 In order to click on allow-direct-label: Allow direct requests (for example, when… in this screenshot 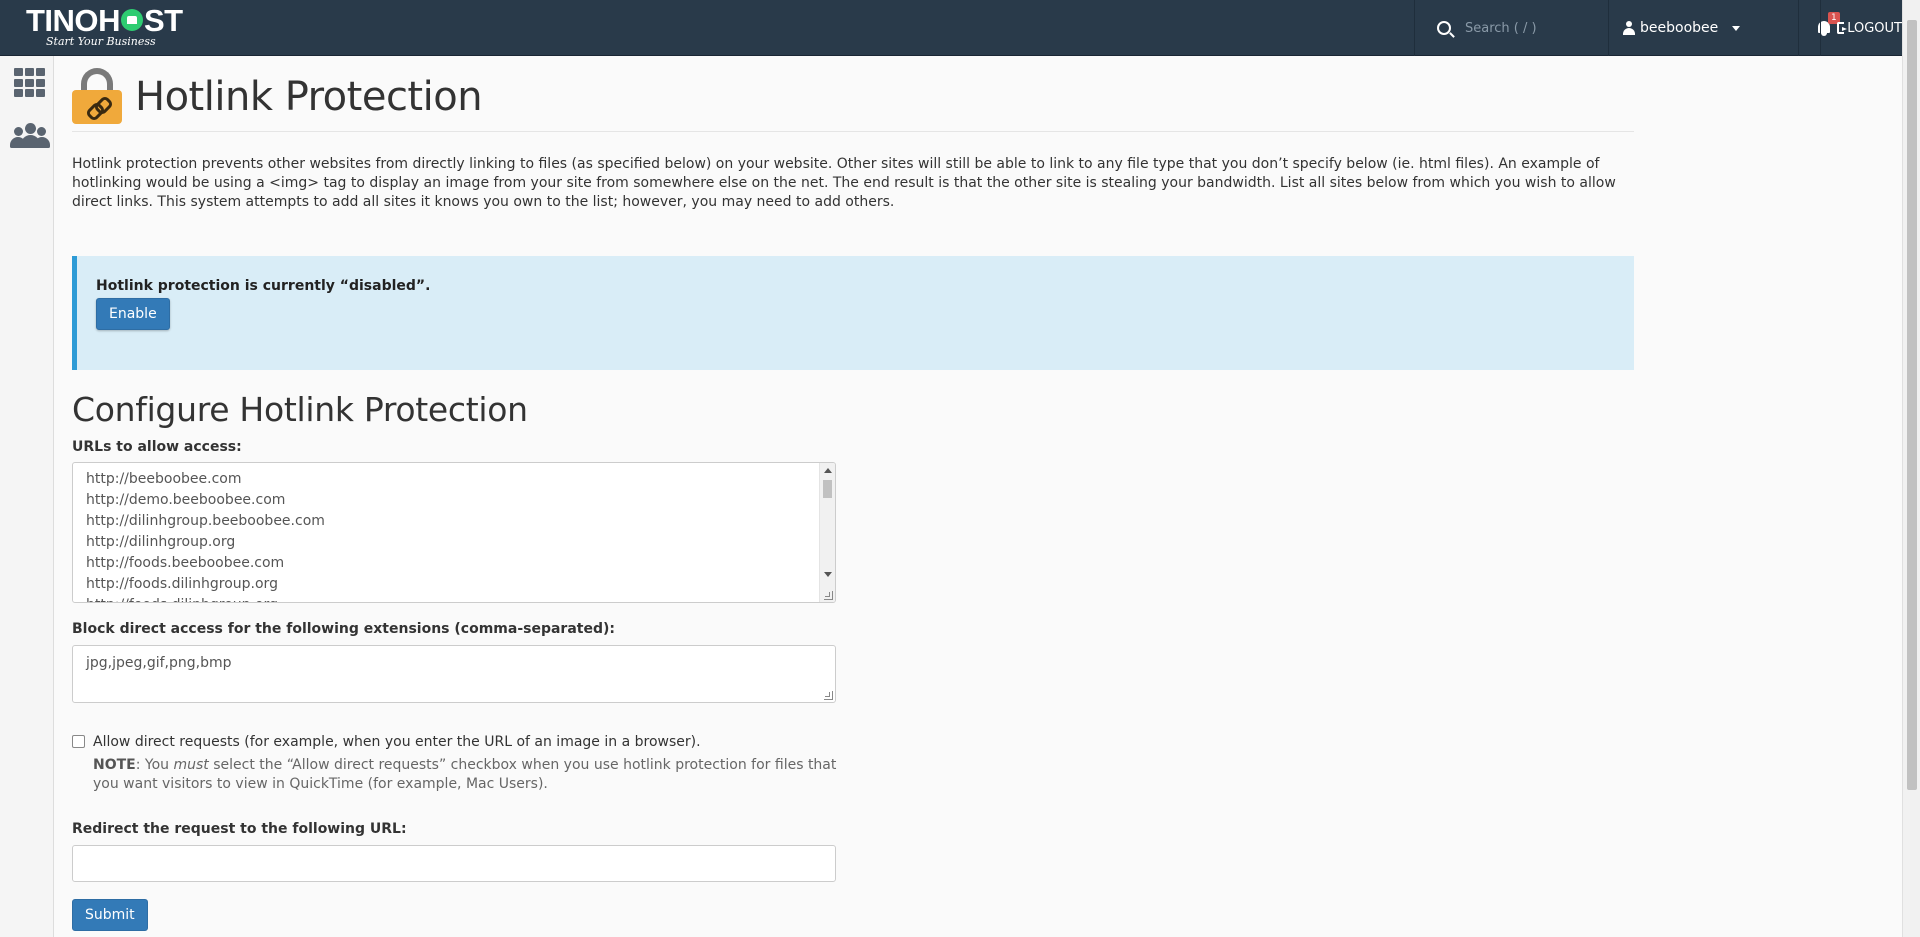, I will do `click(397, 742)`.